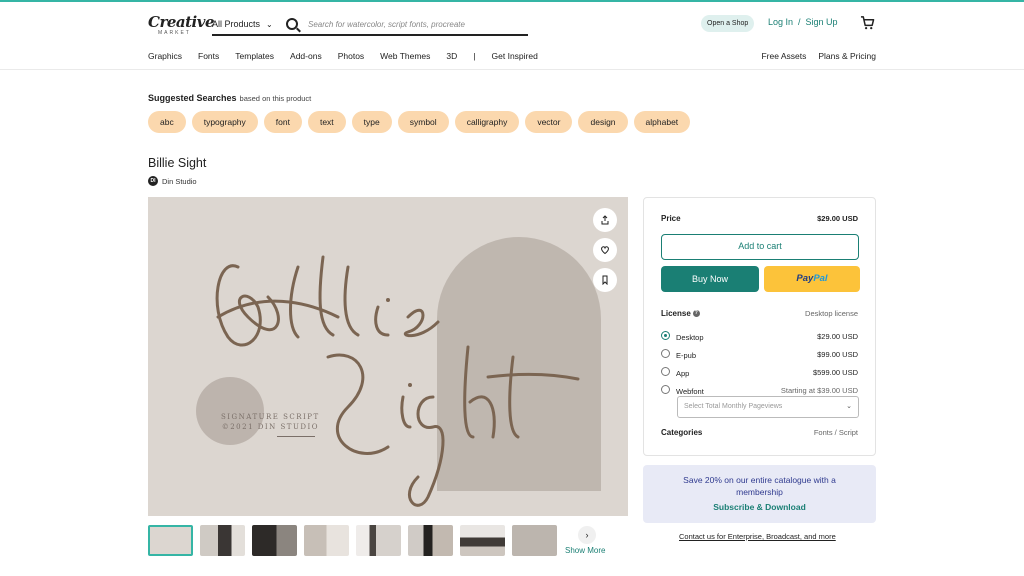  Describe the element at coordinates (759, 372) in the screenshot. I see `license-option-app: App $599.00 USD` at that location.